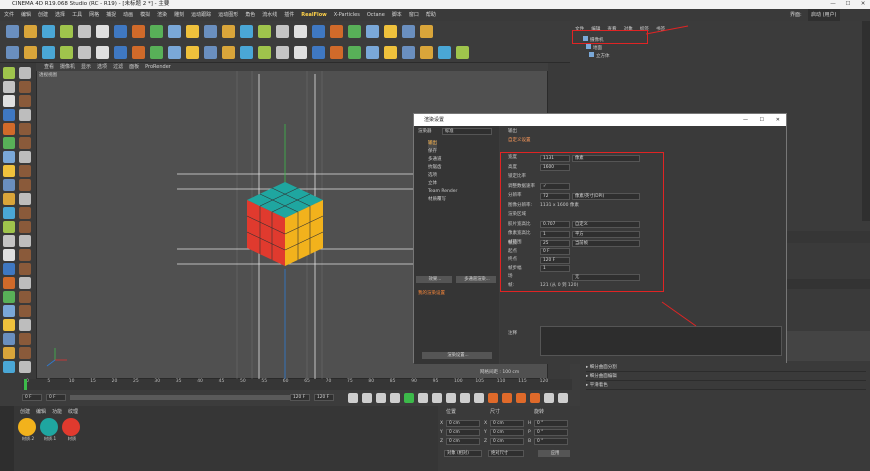 The image size is (870, 471). Describe the element at coordinates (56, 397) in the screenshot. I see `current-frame-field: 0 F` at that location.